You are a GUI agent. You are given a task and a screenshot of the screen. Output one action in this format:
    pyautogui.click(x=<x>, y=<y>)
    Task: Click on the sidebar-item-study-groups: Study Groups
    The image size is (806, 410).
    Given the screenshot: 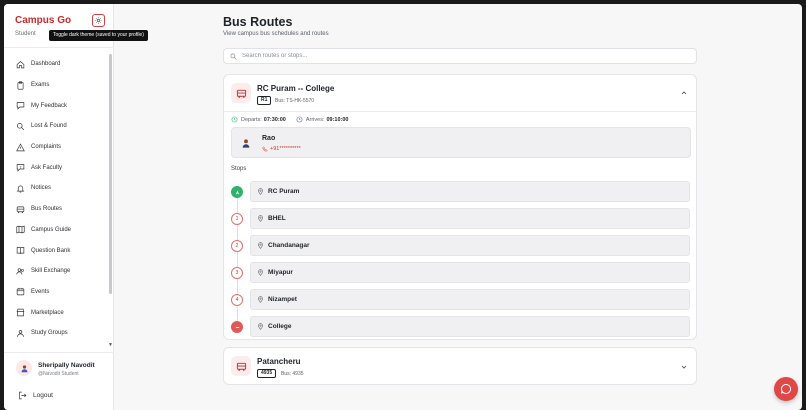 What is the action you would take?
    pyautogui.click(x=56, y=333)
    